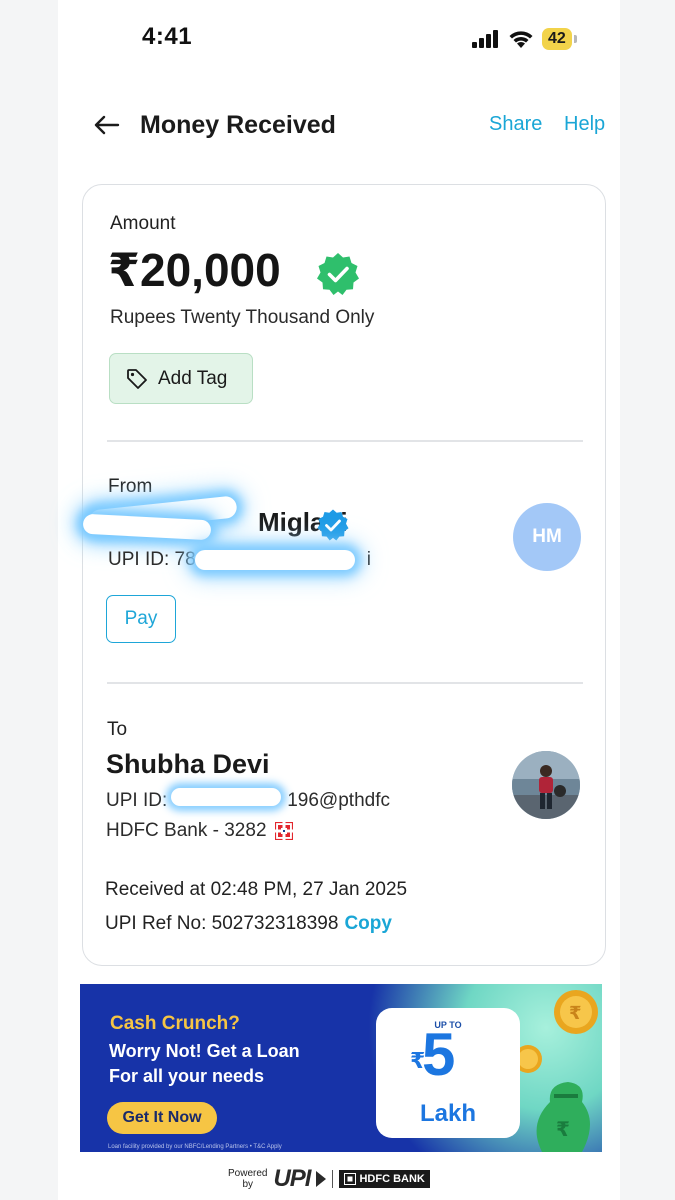 The width and height of the screenshot is (675, 1200). I want to click on by-text: by, so click(248, 1184).